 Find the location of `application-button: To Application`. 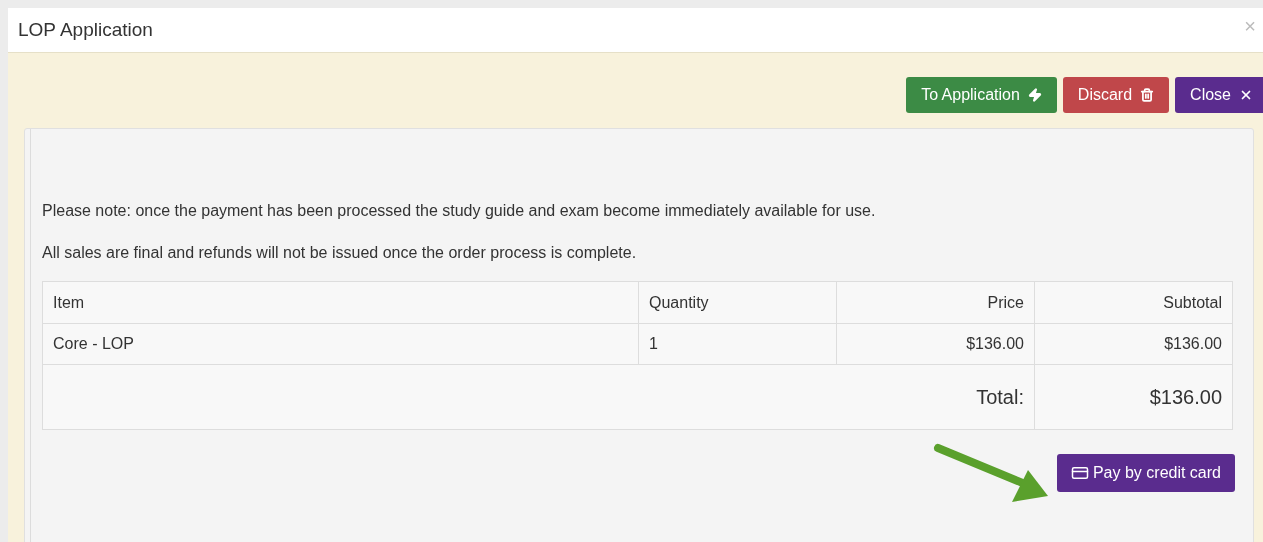

application-button: To Application is located at coordinates (981, 95).